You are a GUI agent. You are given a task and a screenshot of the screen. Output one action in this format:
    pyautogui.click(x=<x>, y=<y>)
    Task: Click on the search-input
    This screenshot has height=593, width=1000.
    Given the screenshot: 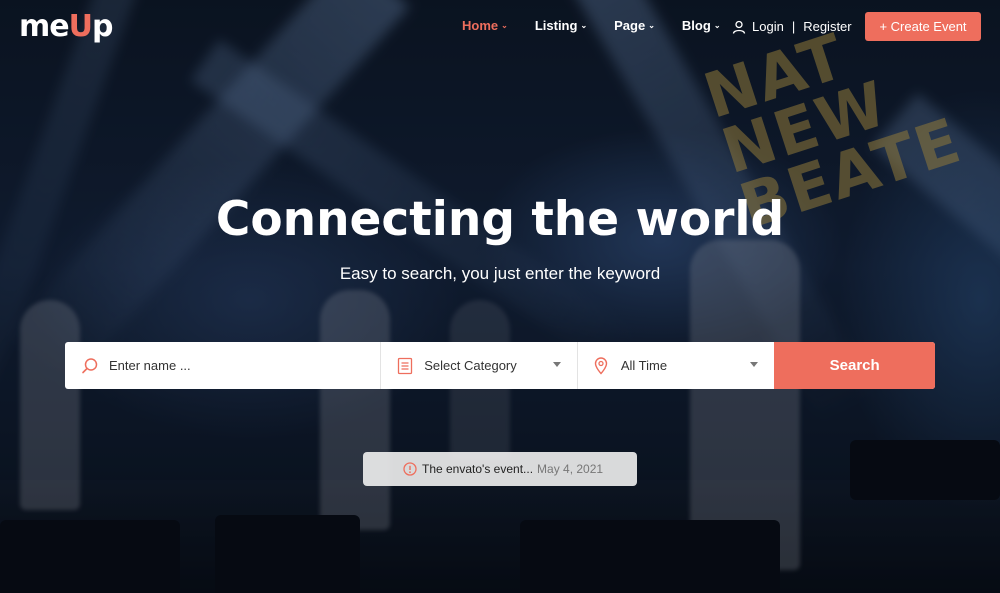 What is the action you would take?
    pyautogui.click(x=239, y=365)
    